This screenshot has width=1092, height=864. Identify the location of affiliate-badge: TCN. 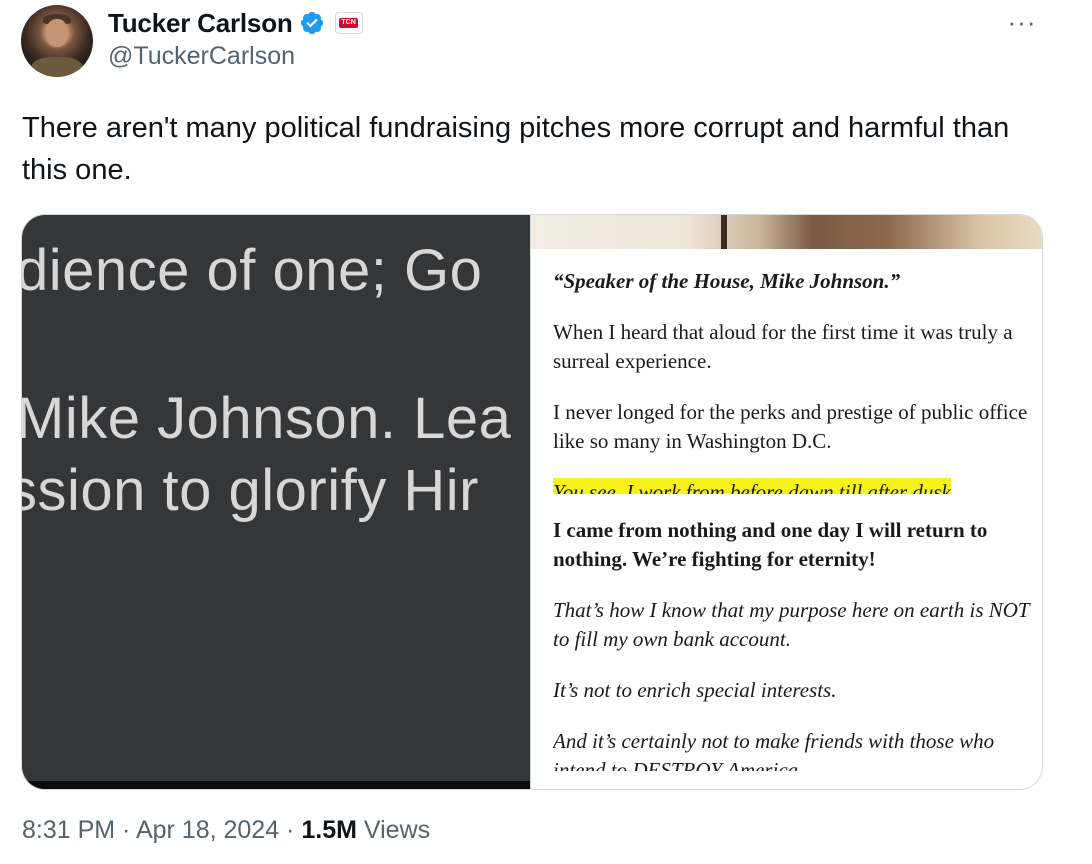
(348, 23).